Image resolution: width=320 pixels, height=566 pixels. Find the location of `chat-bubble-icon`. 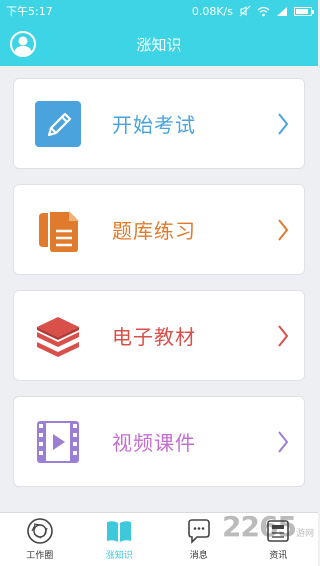

chat-bubble-icon is located at coordinates (198, 531).